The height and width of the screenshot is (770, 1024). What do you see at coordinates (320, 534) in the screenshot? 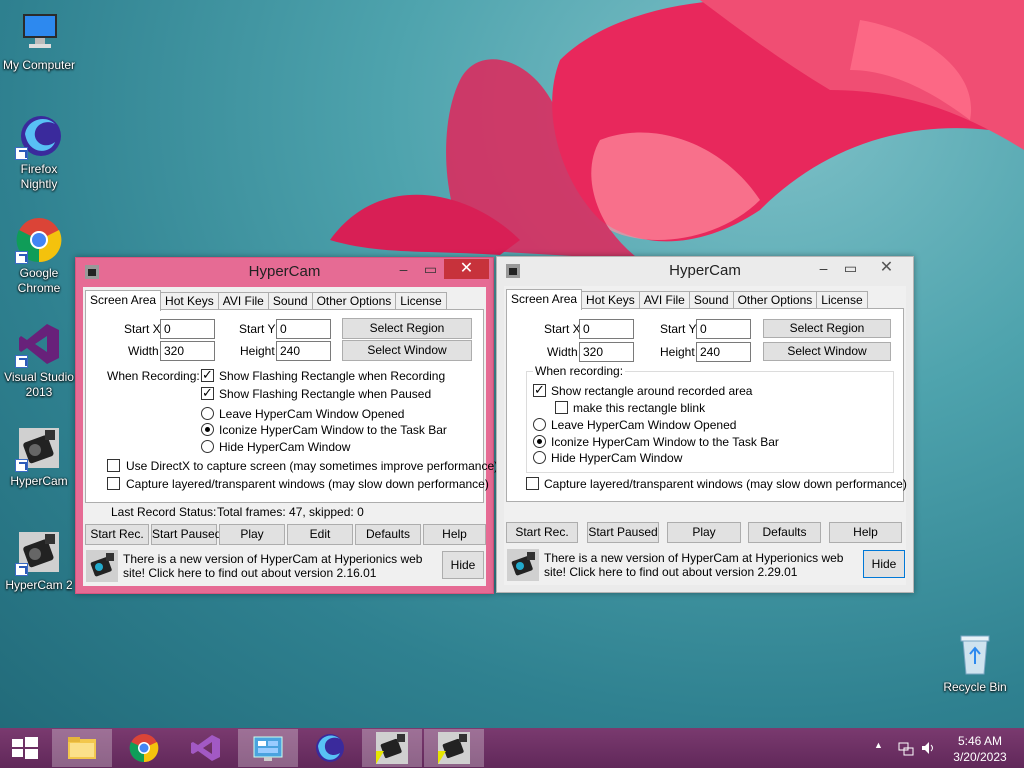
I see `edit-button: Edit` at bounding box center [320, 534].